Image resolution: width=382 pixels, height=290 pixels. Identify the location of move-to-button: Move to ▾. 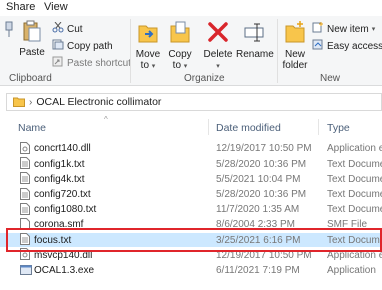
(148, 46).